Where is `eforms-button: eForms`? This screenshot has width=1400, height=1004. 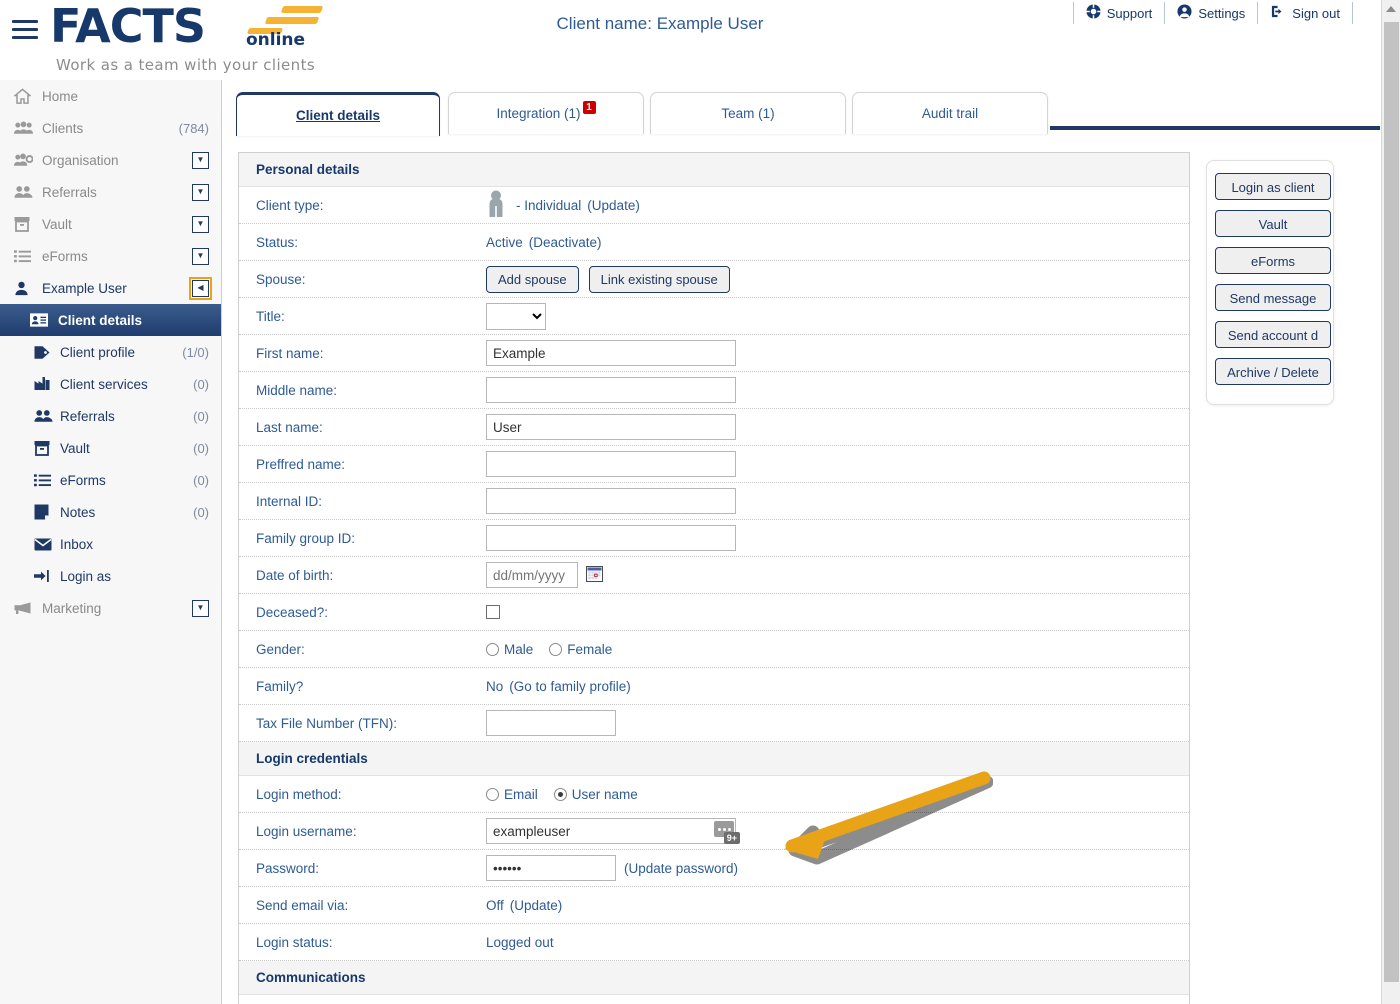 eforms-button: eForms is located at coordinates (1273, 260).